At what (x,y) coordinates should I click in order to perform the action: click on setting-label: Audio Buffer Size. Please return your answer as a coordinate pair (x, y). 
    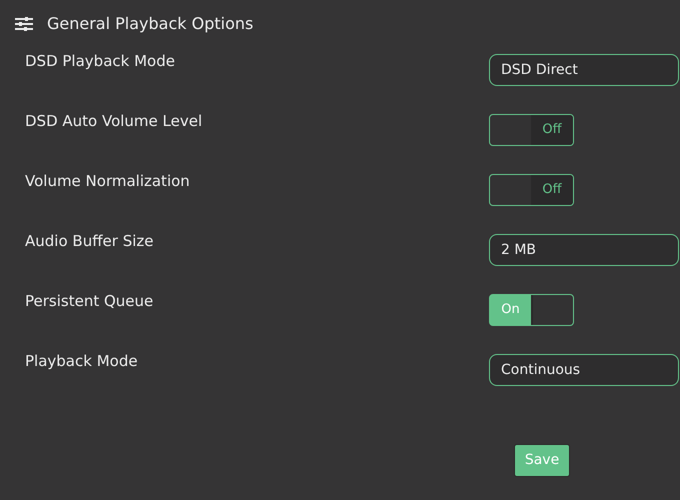
    Looking at the image, I should click on (89, 241).